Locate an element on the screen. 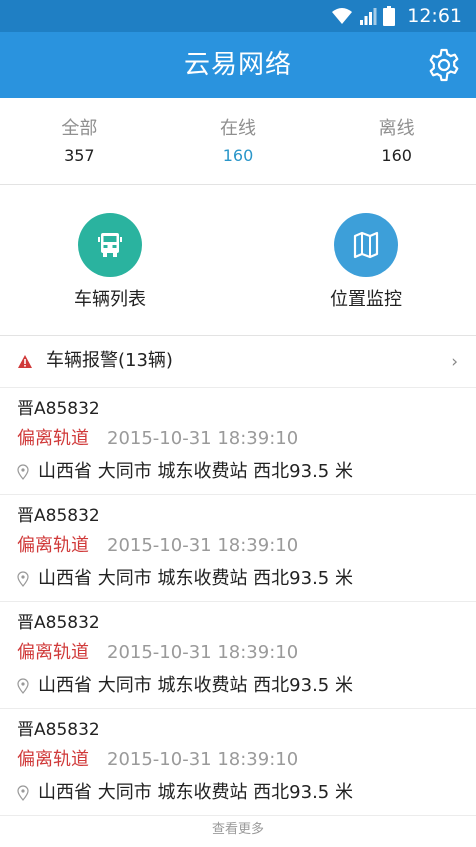 Image resolution: width=476 pixels, height=847 pixels. stat-offline: 离线 160 is located at coordinates (396, 141).